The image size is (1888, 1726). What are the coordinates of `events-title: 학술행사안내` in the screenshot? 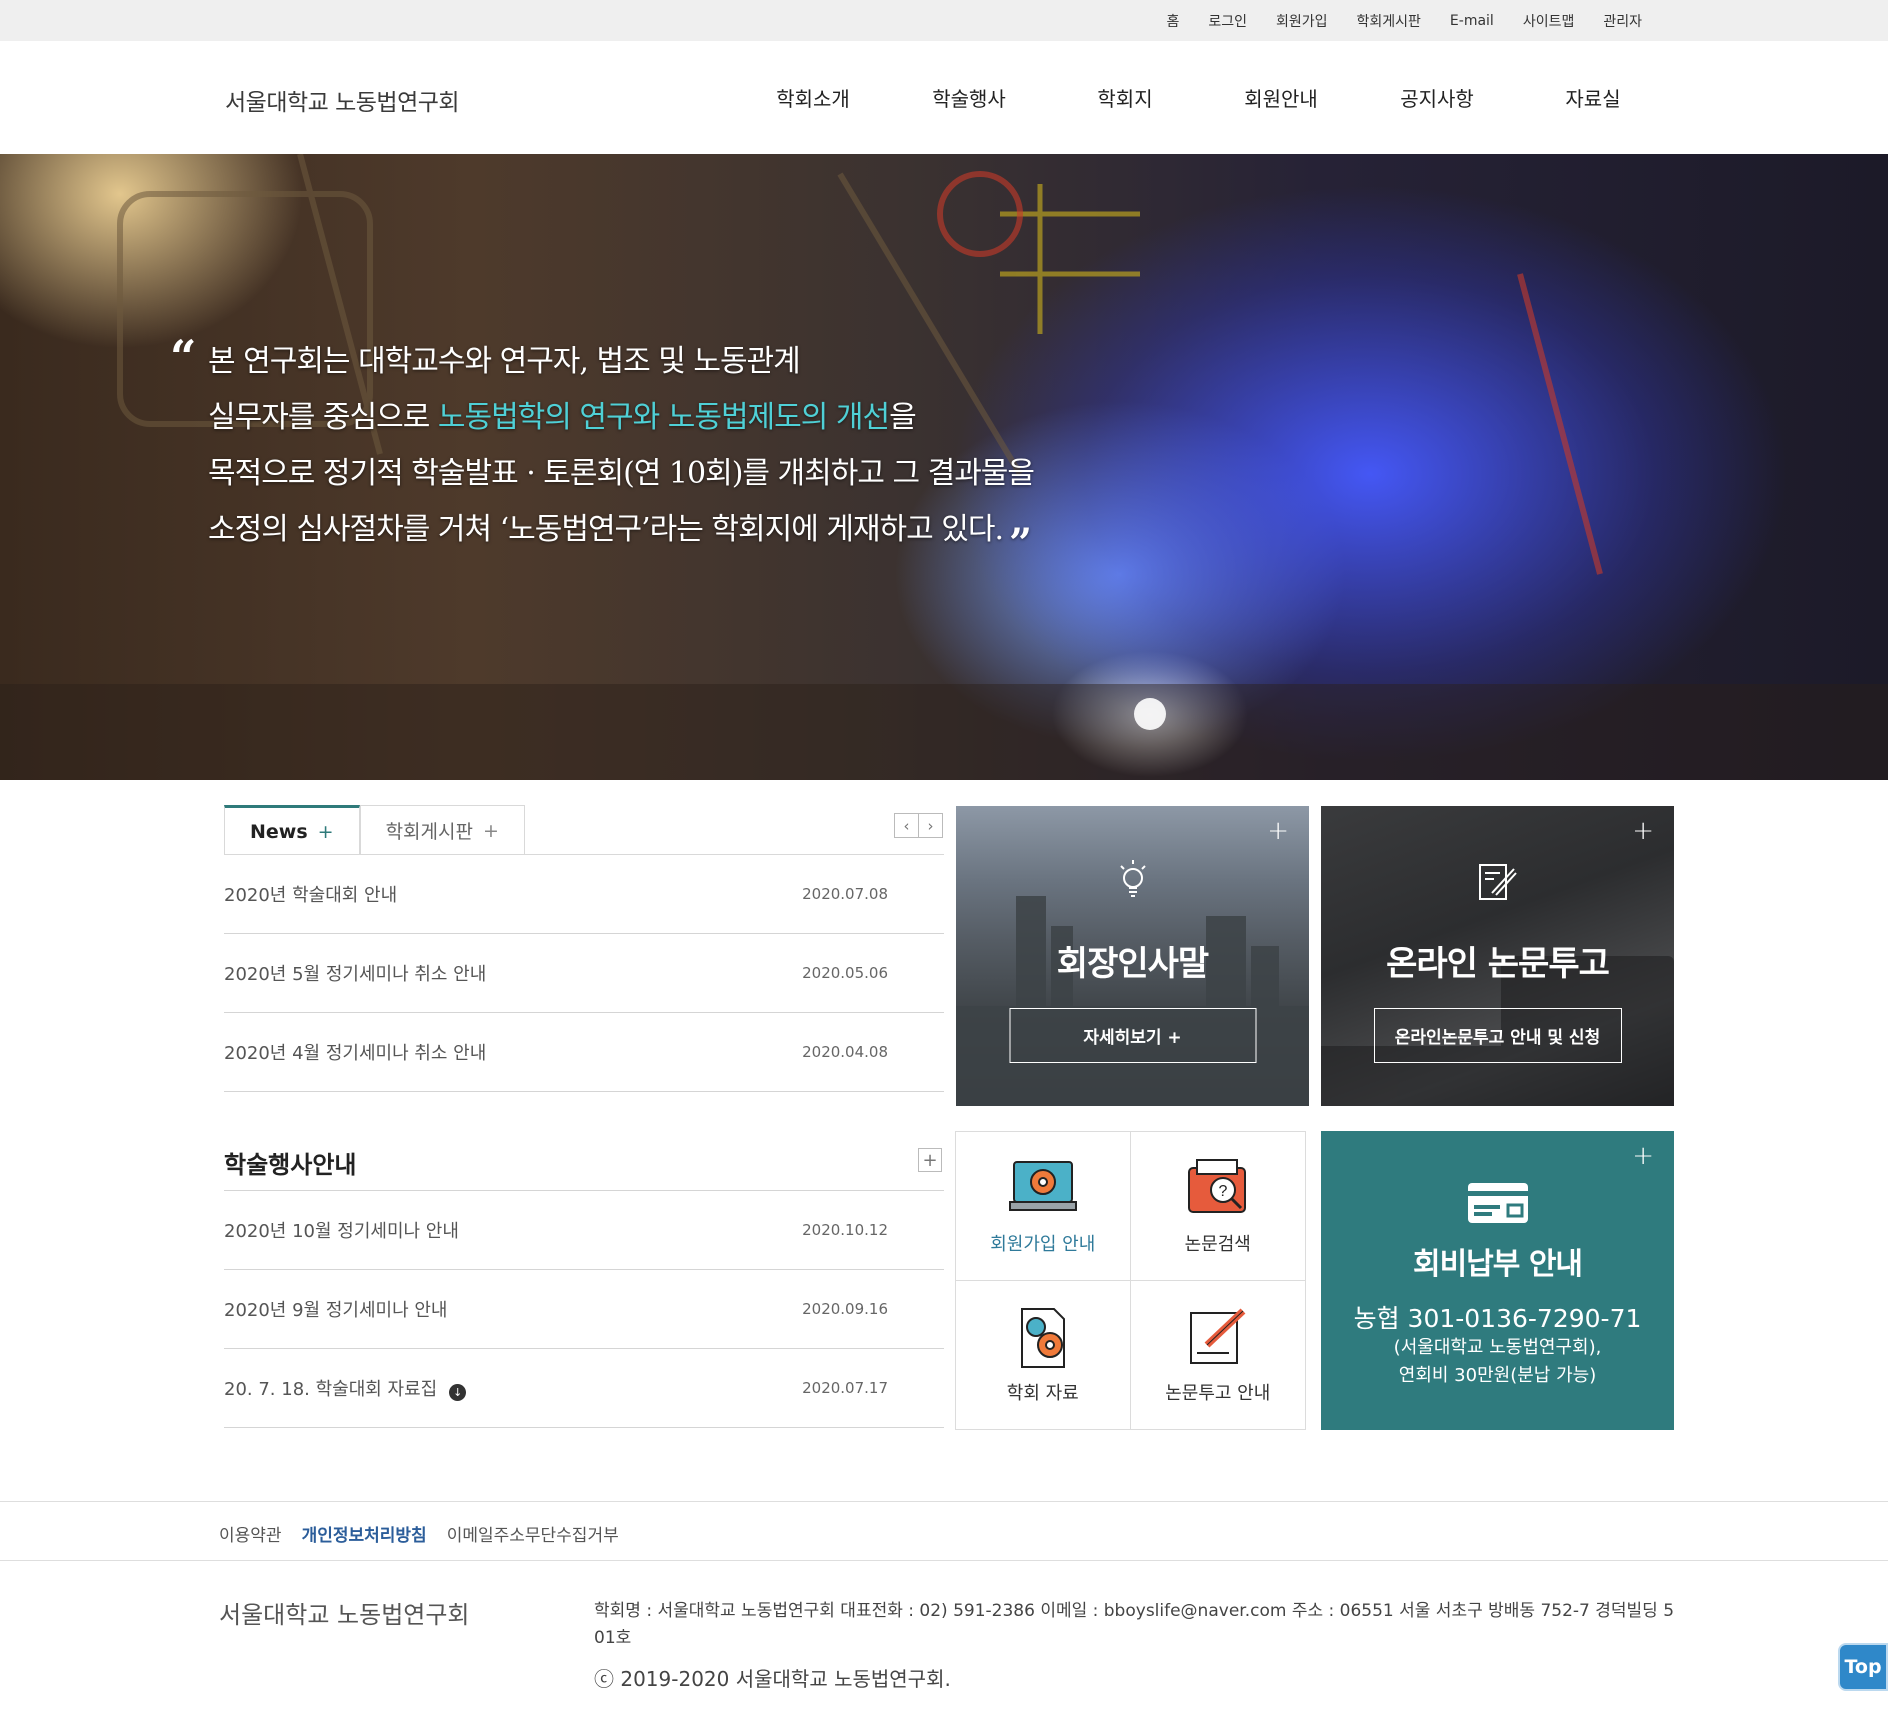 It's located at (290, 1165).